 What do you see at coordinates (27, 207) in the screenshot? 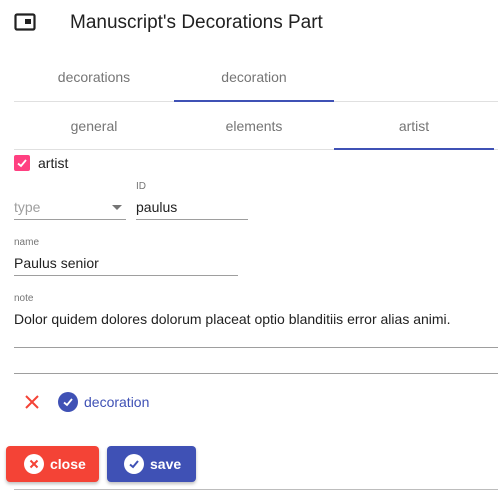
I see `type-select-placeholder: type` at bounding box center [27, 207].